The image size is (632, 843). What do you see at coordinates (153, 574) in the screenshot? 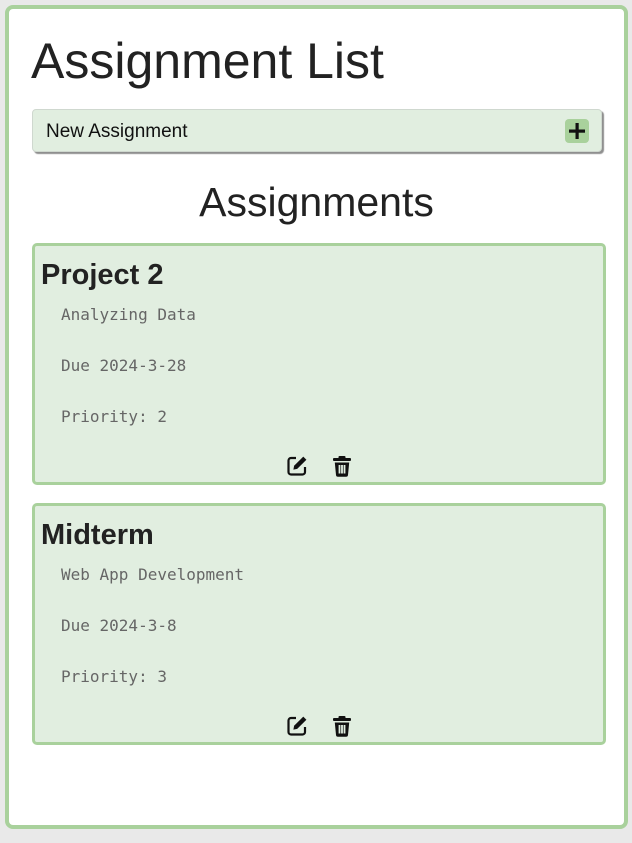
I see `assignment-description: Web App Development` at bounding box center [153, 574].